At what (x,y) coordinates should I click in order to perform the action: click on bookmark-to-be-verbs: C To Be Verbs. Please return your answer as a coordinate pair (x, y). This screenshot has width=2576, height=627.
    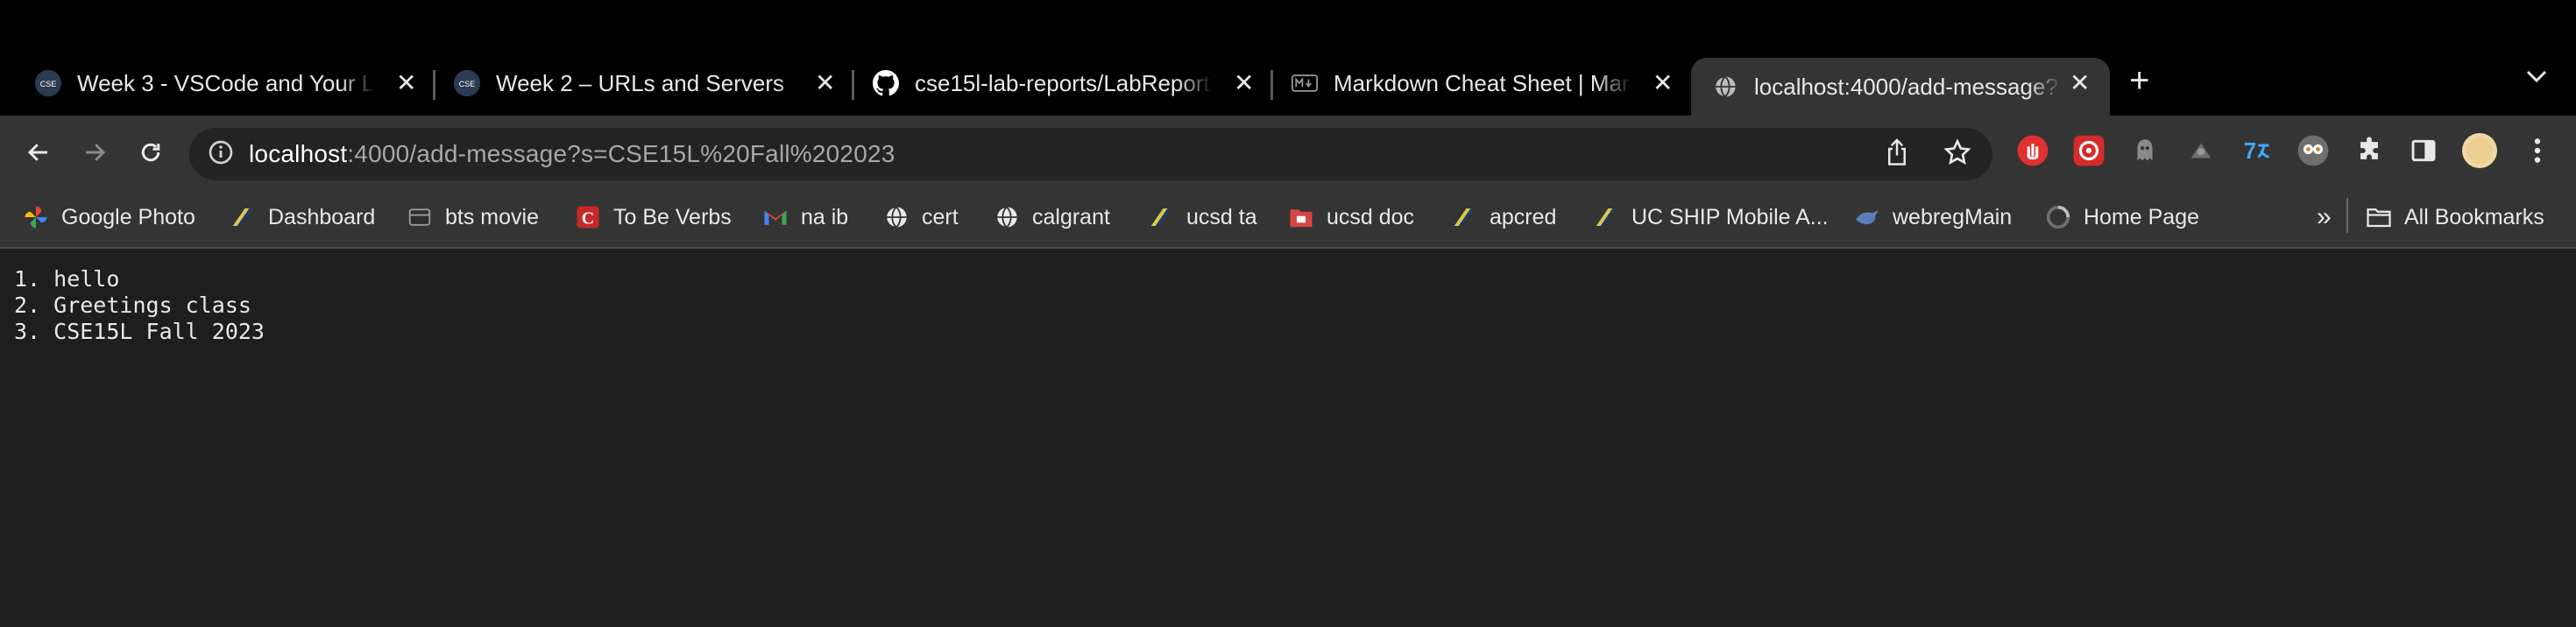
    Looking at the image, I should click on (653, 217).